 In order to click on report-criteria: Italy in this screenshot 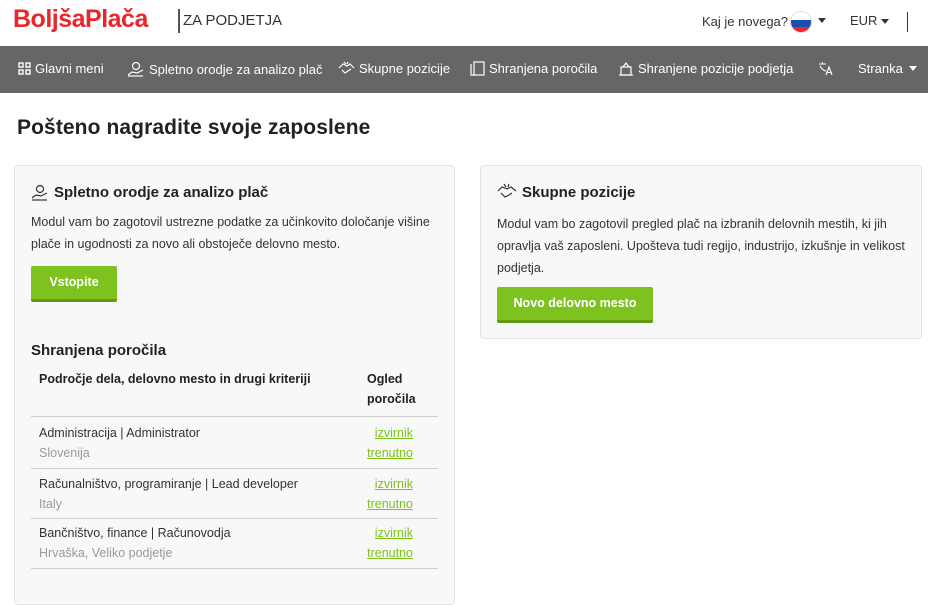, I will do `click(50, 504)`.